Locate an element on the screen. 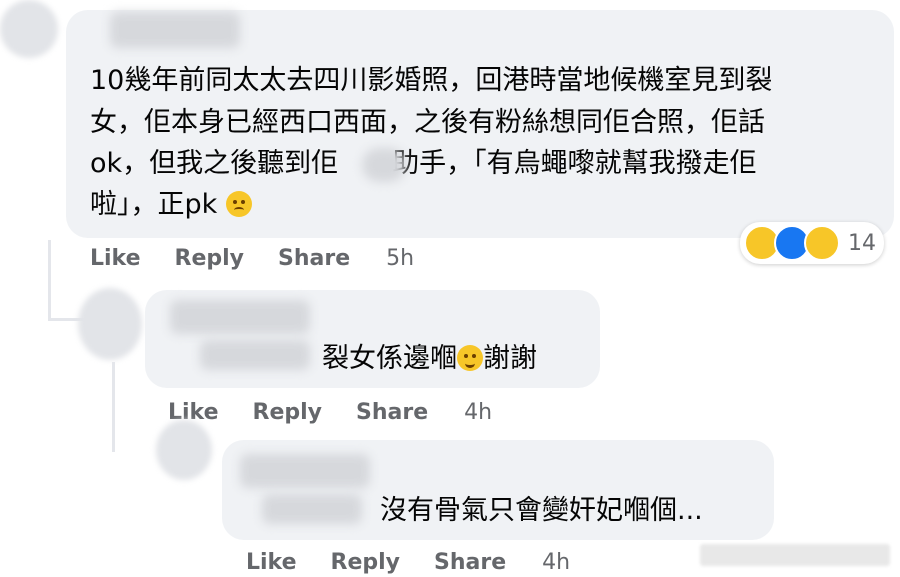 This screenshot has width=900, height=577. comment-line: 女，佢本身已經西口西面，之後有粉絲想同佢合照，佢話 is located at coordinates (427, 122).